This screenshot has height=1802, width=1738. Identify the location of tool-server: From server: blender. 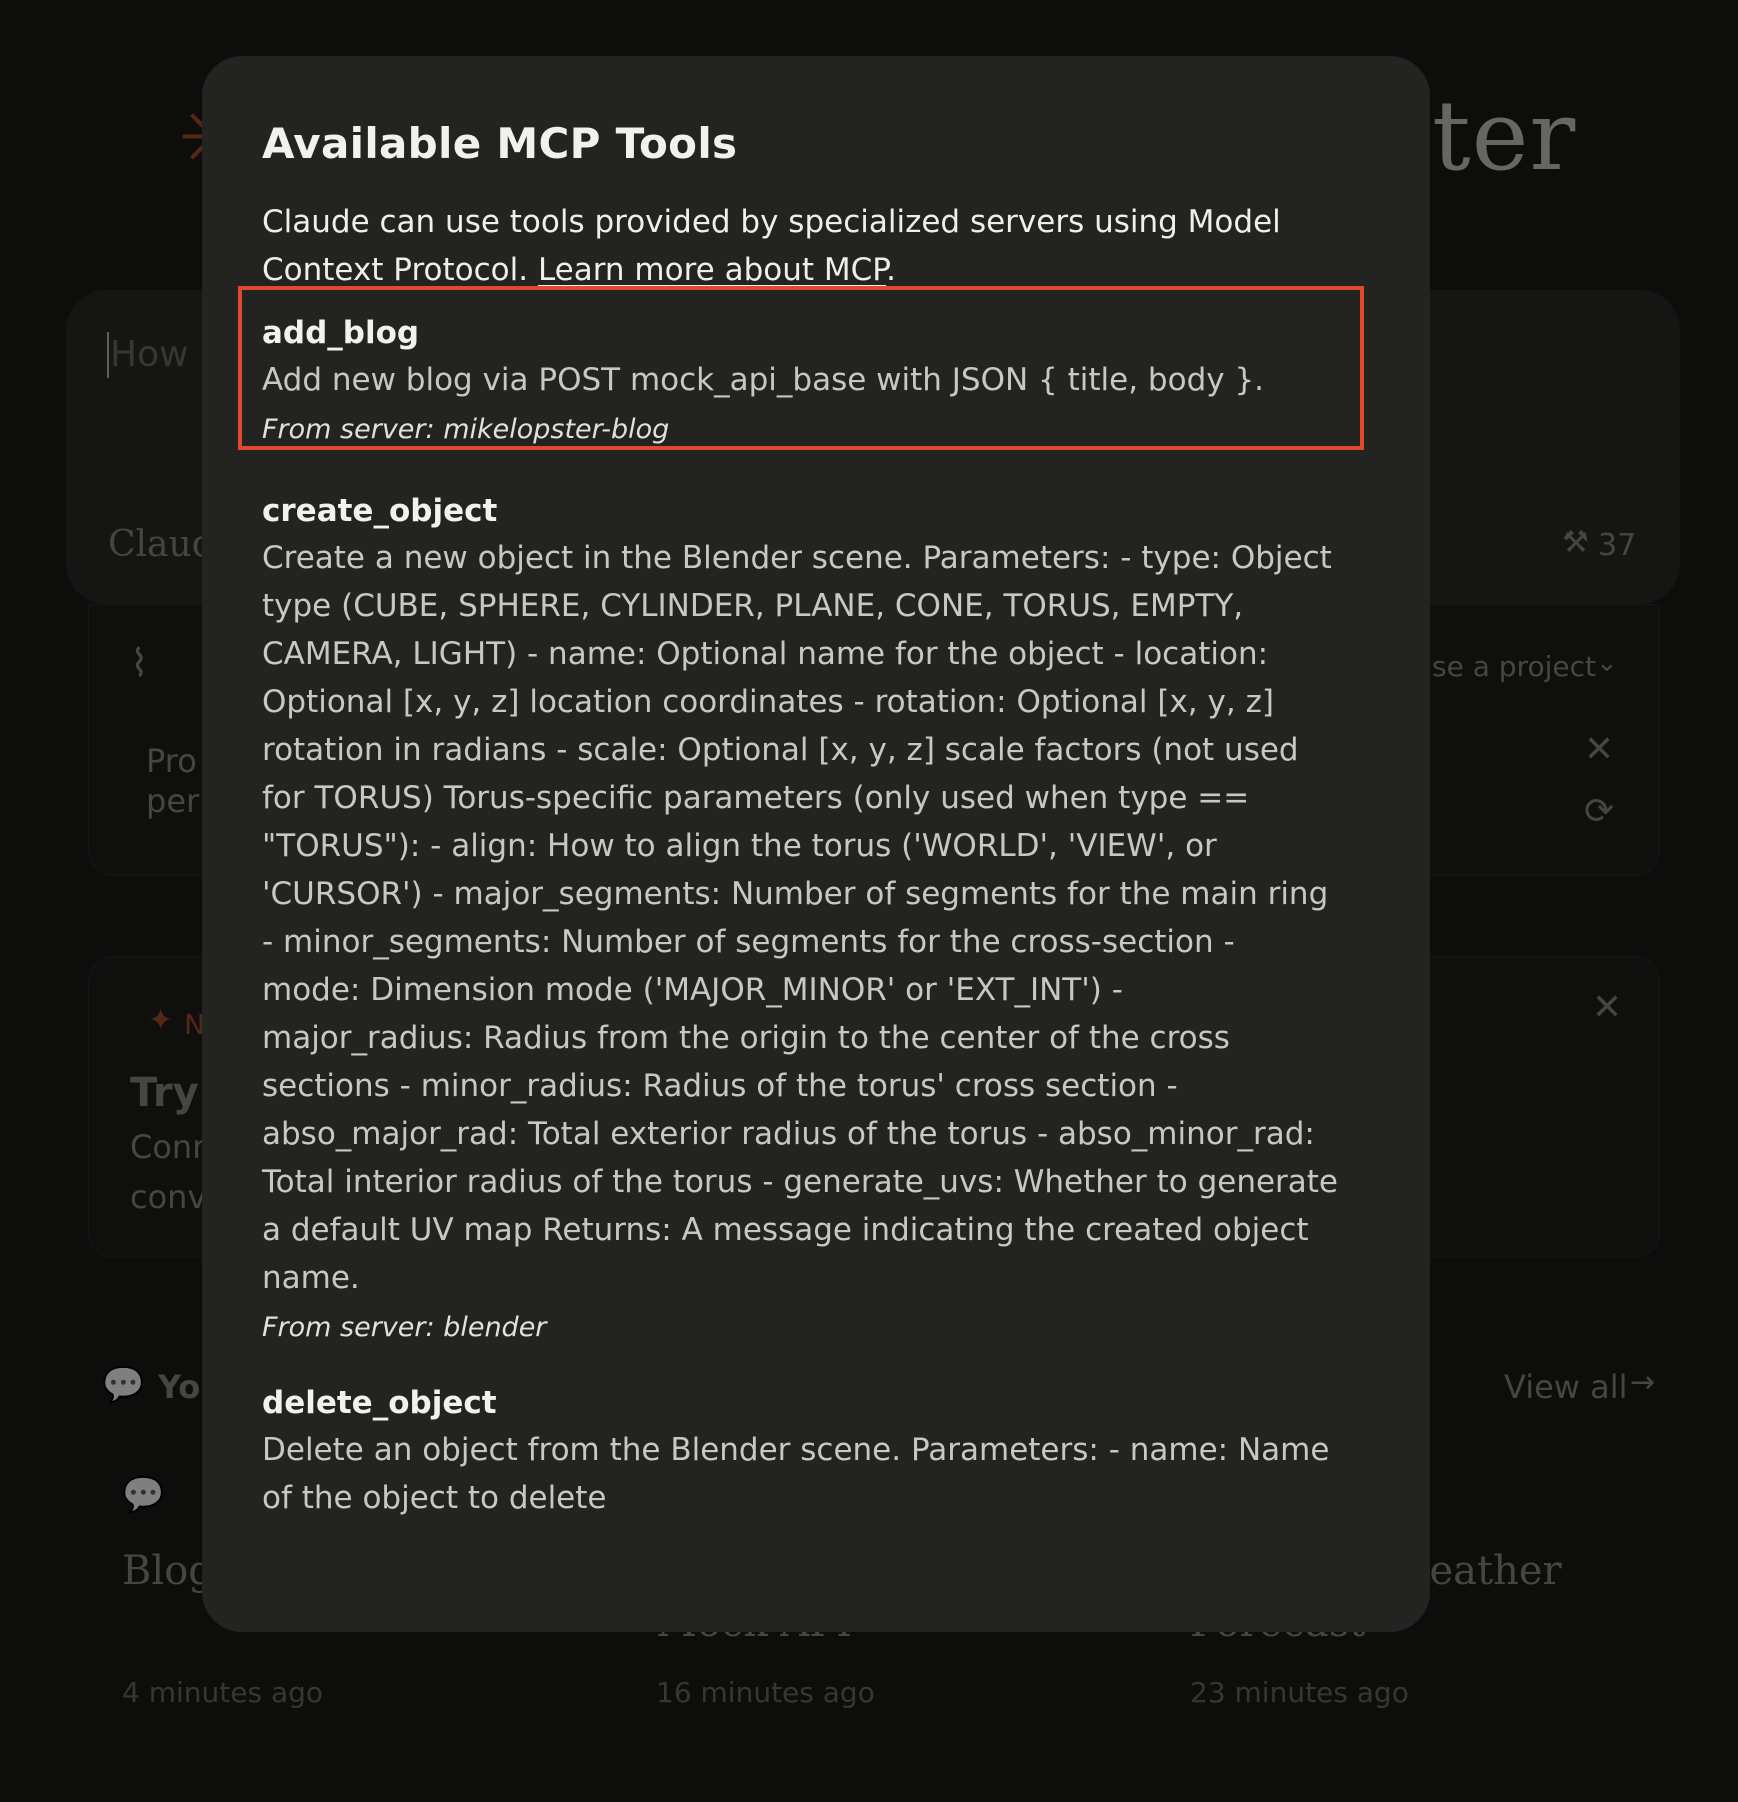
(816, 1328).